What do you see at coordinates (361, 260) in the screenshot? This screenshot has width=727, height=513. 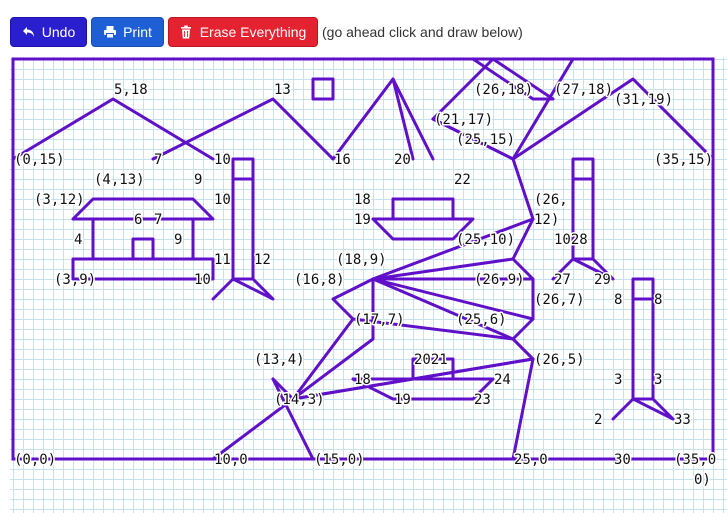 I see `coordinate-label: (18,9)` at bounding box center [361, 260].